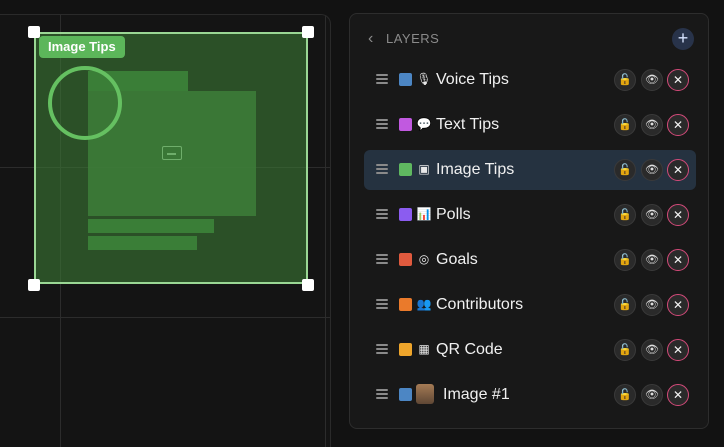 This screenshot has height=447, width=724. What do you see at coordinates (424, 124) in the screenshot?
I see `speech-bubble-icon: 💬` at bounding box center [424, 124].